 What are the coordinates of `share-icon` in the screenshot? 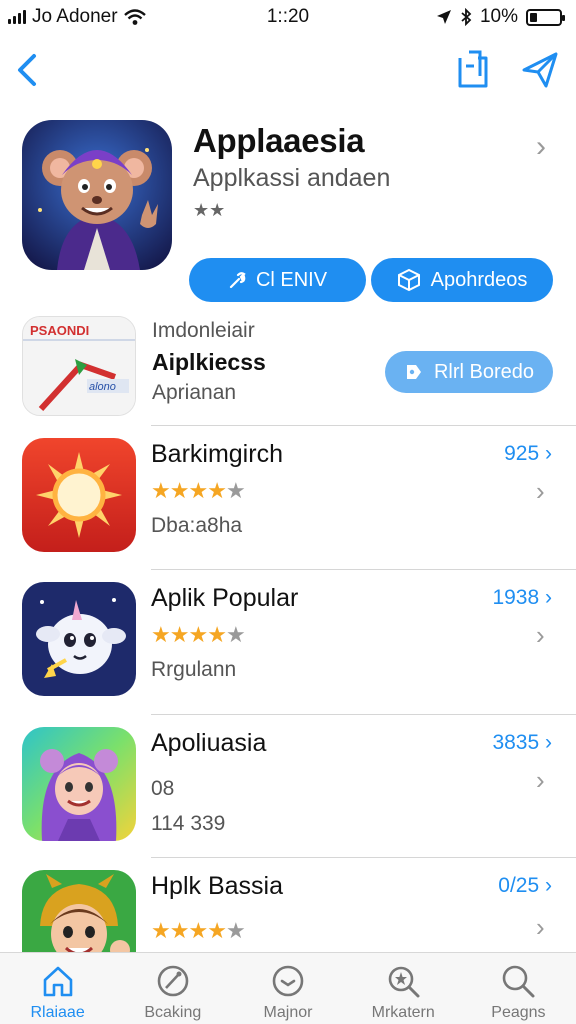 It's located at (473, 69).